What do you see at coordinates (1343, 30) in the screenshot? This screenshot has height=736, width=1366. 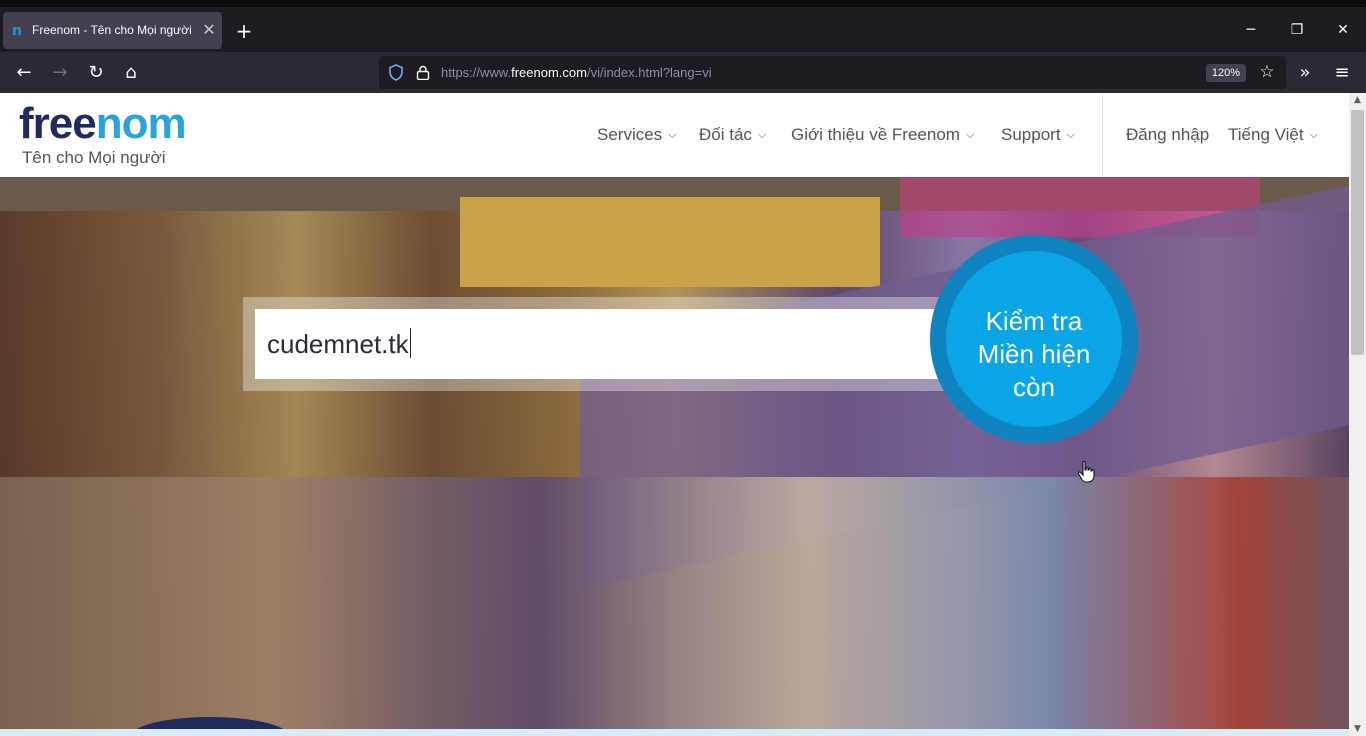 I see `close-window-button: ✕` at bounding box center [1343, 30].